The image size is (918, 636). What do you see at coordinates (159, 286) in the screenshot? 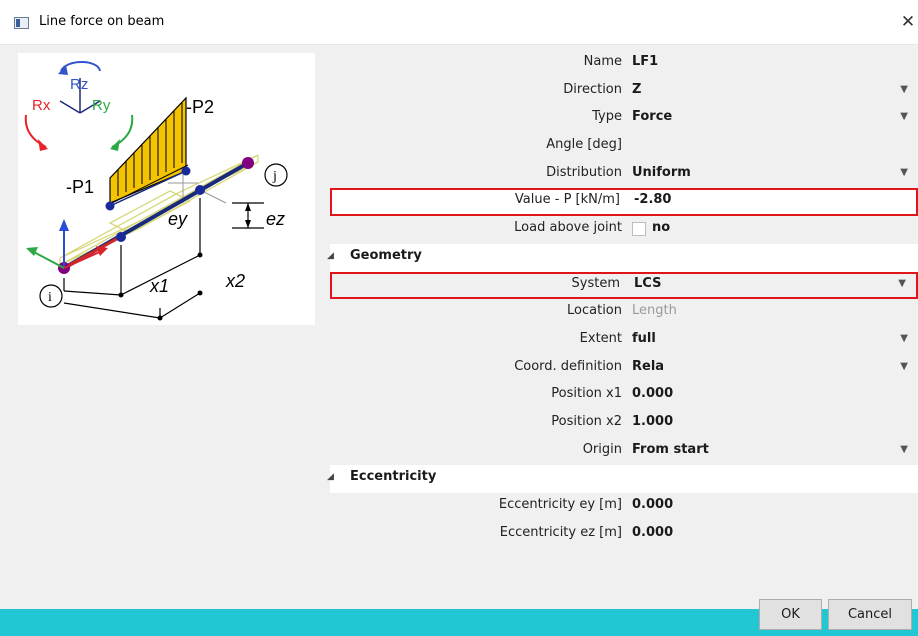
I see `x1-label: x1` at bounding box center [159, 286].